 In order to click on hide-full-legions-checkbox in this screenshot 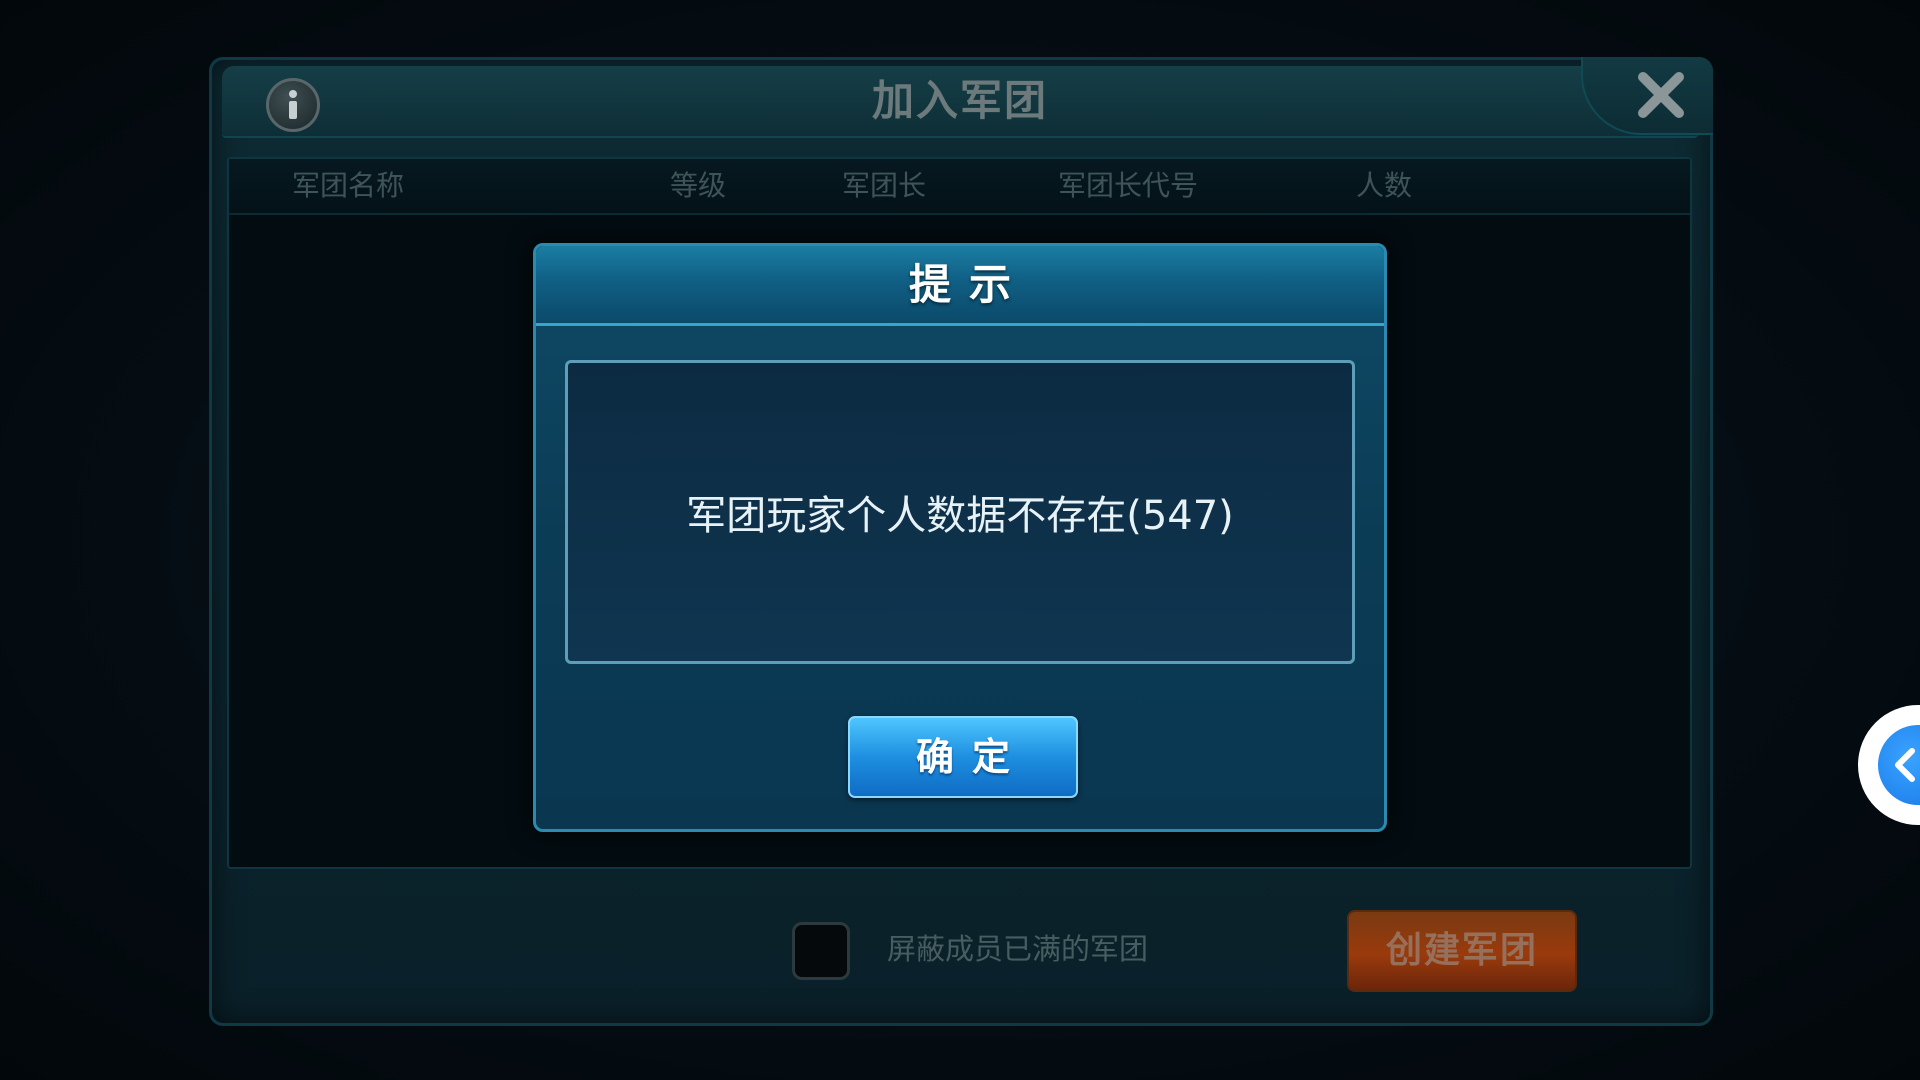, I will do `click(821, 951)`.